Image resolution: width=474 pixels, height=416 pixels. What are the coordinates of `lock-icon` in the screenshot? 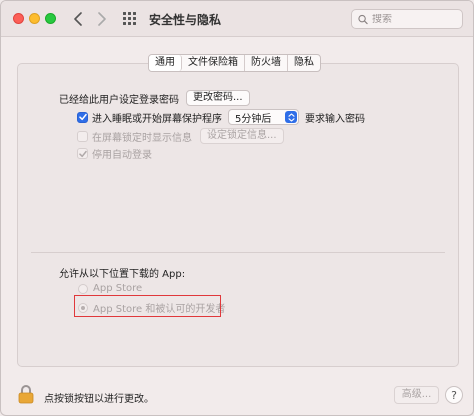 It's located at (26, 394).